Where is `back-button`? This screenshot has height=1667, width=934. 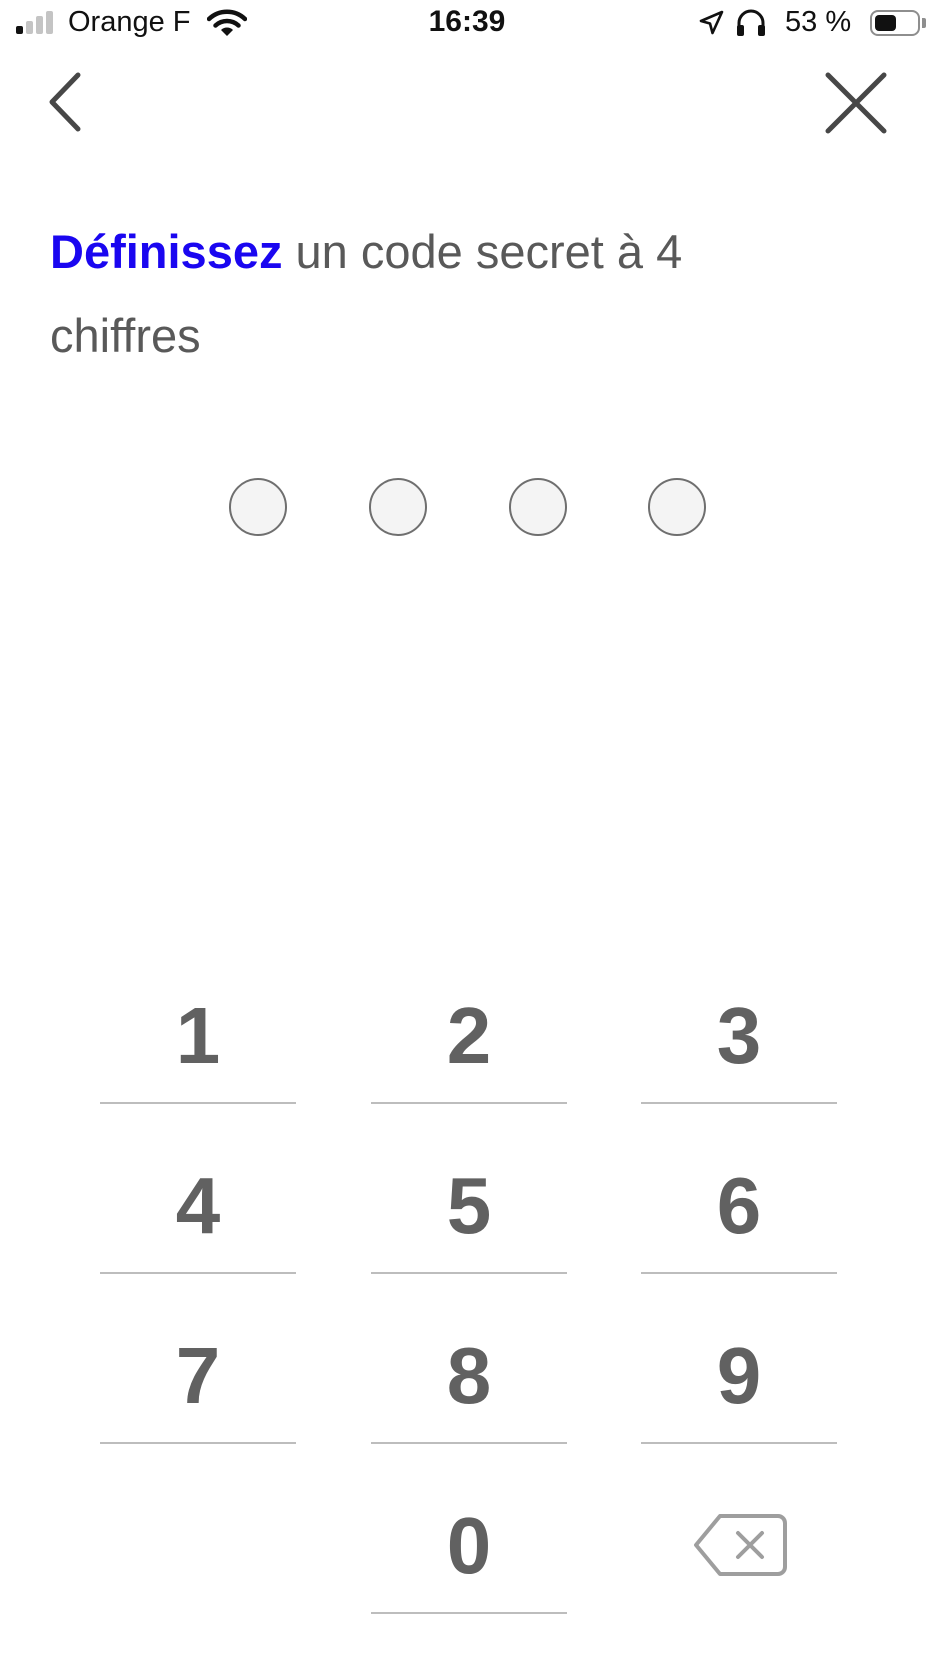 back-button is located at coordinates (70, 102).